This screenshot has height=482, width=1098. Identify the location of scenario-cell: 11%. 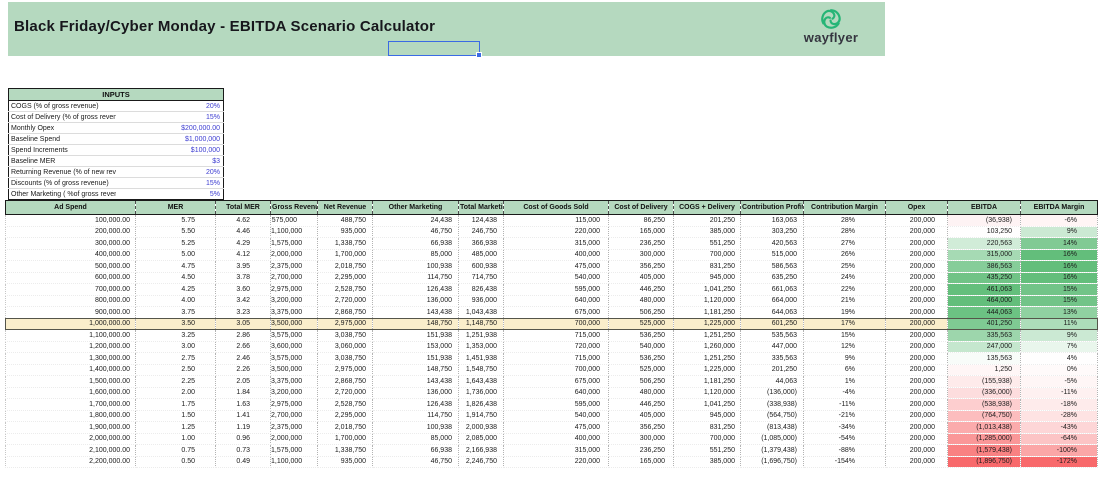
(1059, 323).